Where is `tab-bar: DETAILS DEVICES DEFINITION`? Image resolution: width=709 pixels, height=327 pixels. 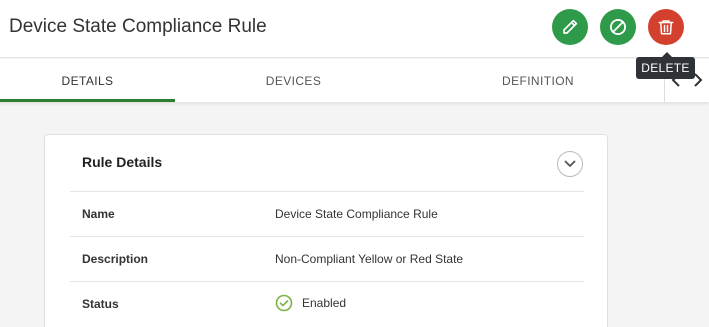 tab-bar: DETAILS DEVICES DEFINITION is located at coordinates (354, 80).